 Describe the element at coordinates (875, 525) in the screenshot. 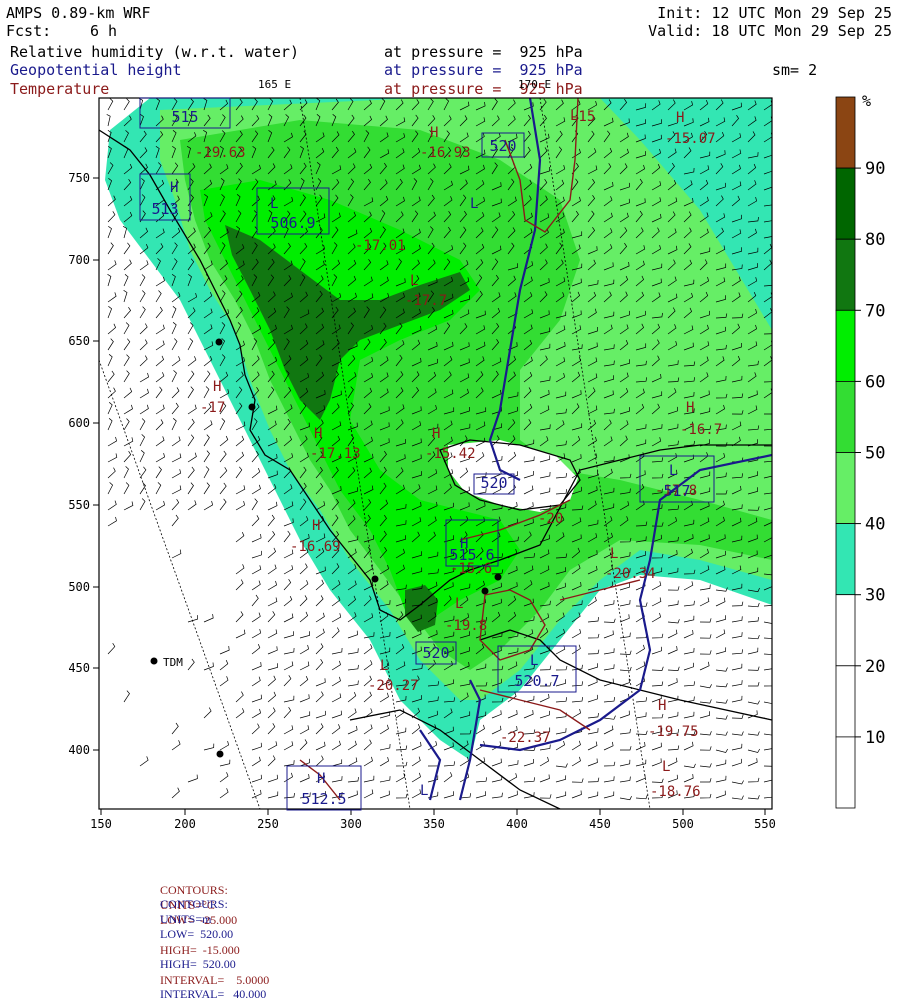

I see `colorbar-tick-label: 40` at that location.